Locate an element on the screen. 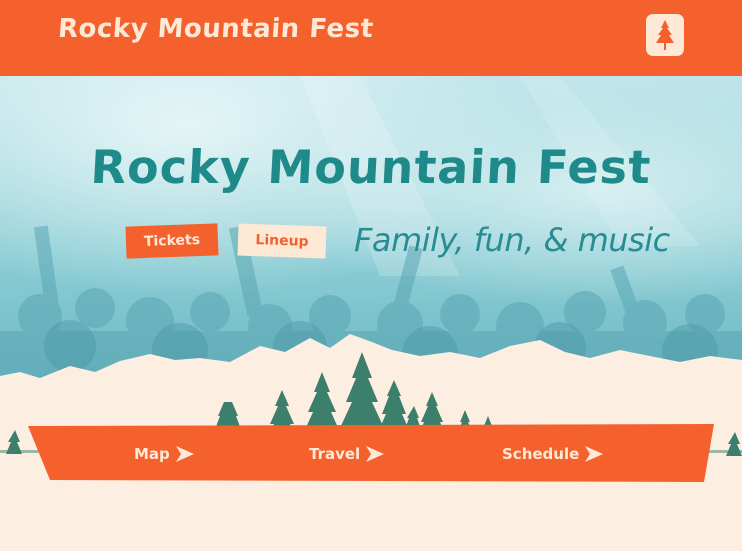 Image resolution: width=742 pixels, height=551 pixels. hero-tagline: Family, fun, & music is located at coordinates (512, 240).